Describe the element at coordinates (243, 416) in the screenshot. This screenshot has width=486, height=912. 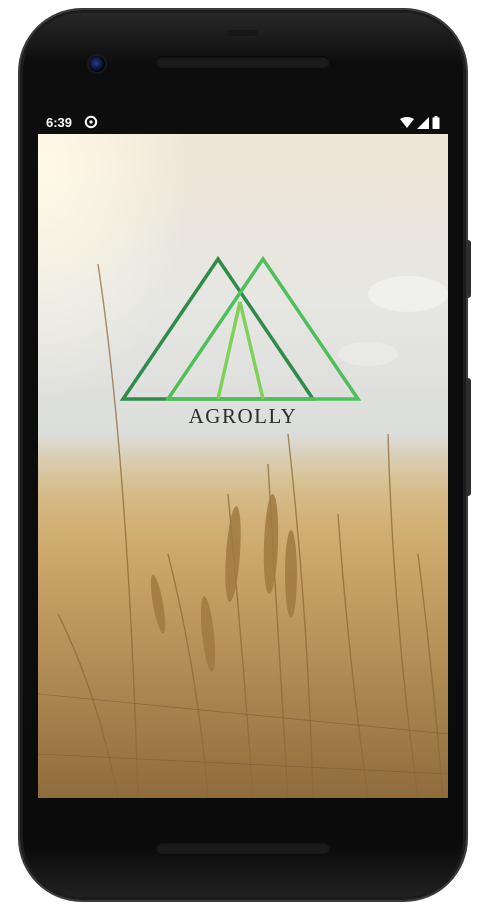
I see `brand-name: AGROLLY` at that location.